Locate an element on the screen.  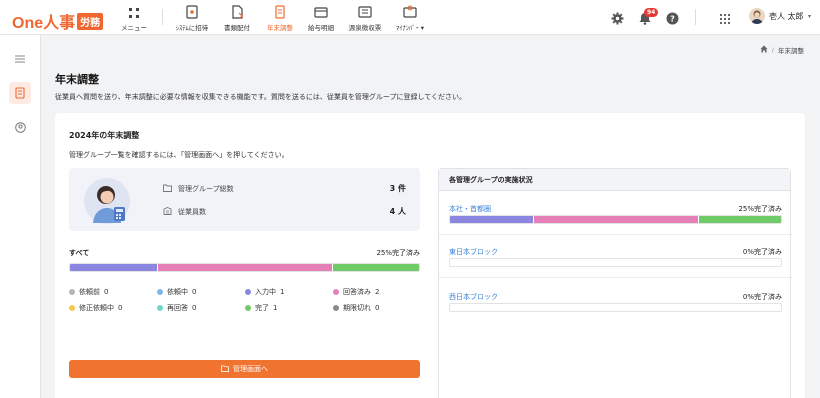
group-row: 西日本ブロック 0%完了済み is located at coordinates (615, 312).